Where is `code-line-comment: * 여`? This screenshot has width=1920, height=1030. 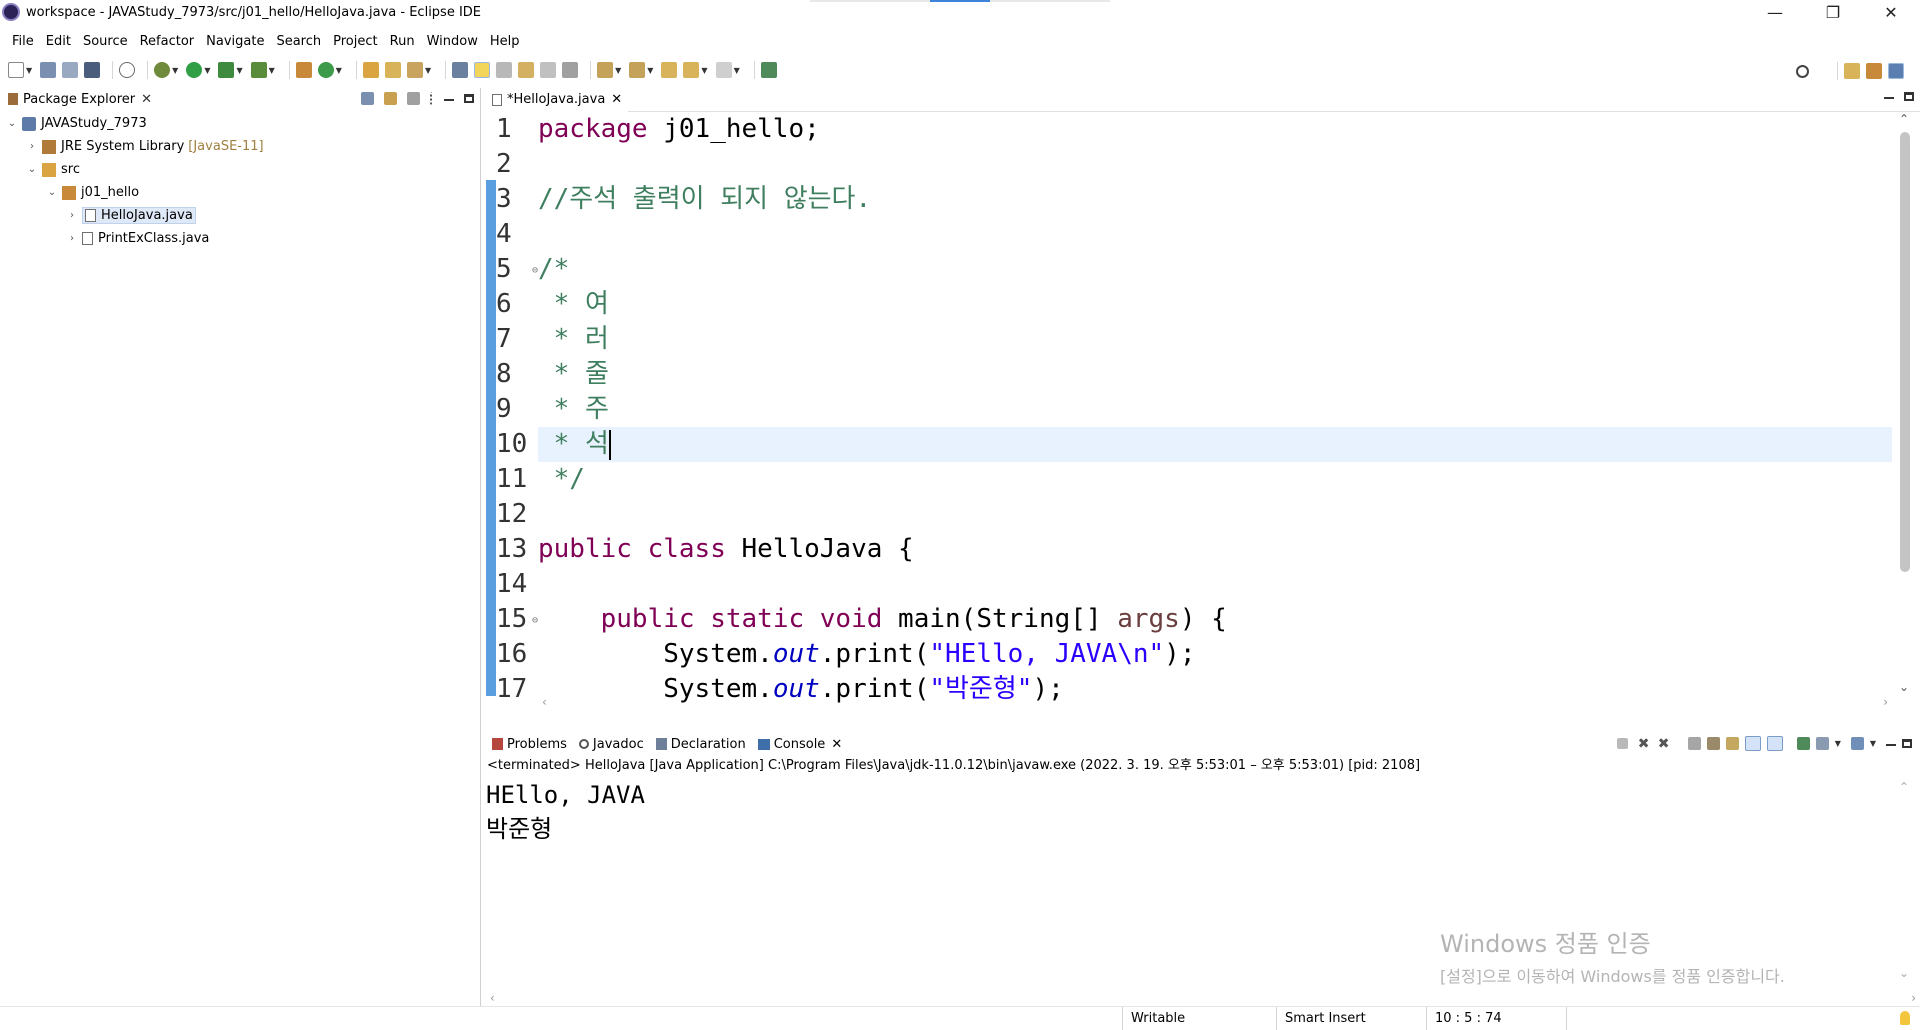 code-line-comment: * 여 is located at coordinates (1215, 304).